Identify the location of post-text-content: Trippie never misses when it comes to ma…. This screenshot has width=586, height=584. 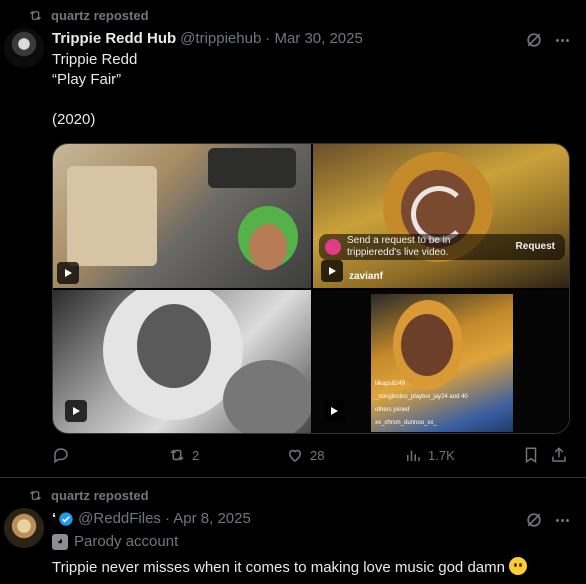
(278, 567).